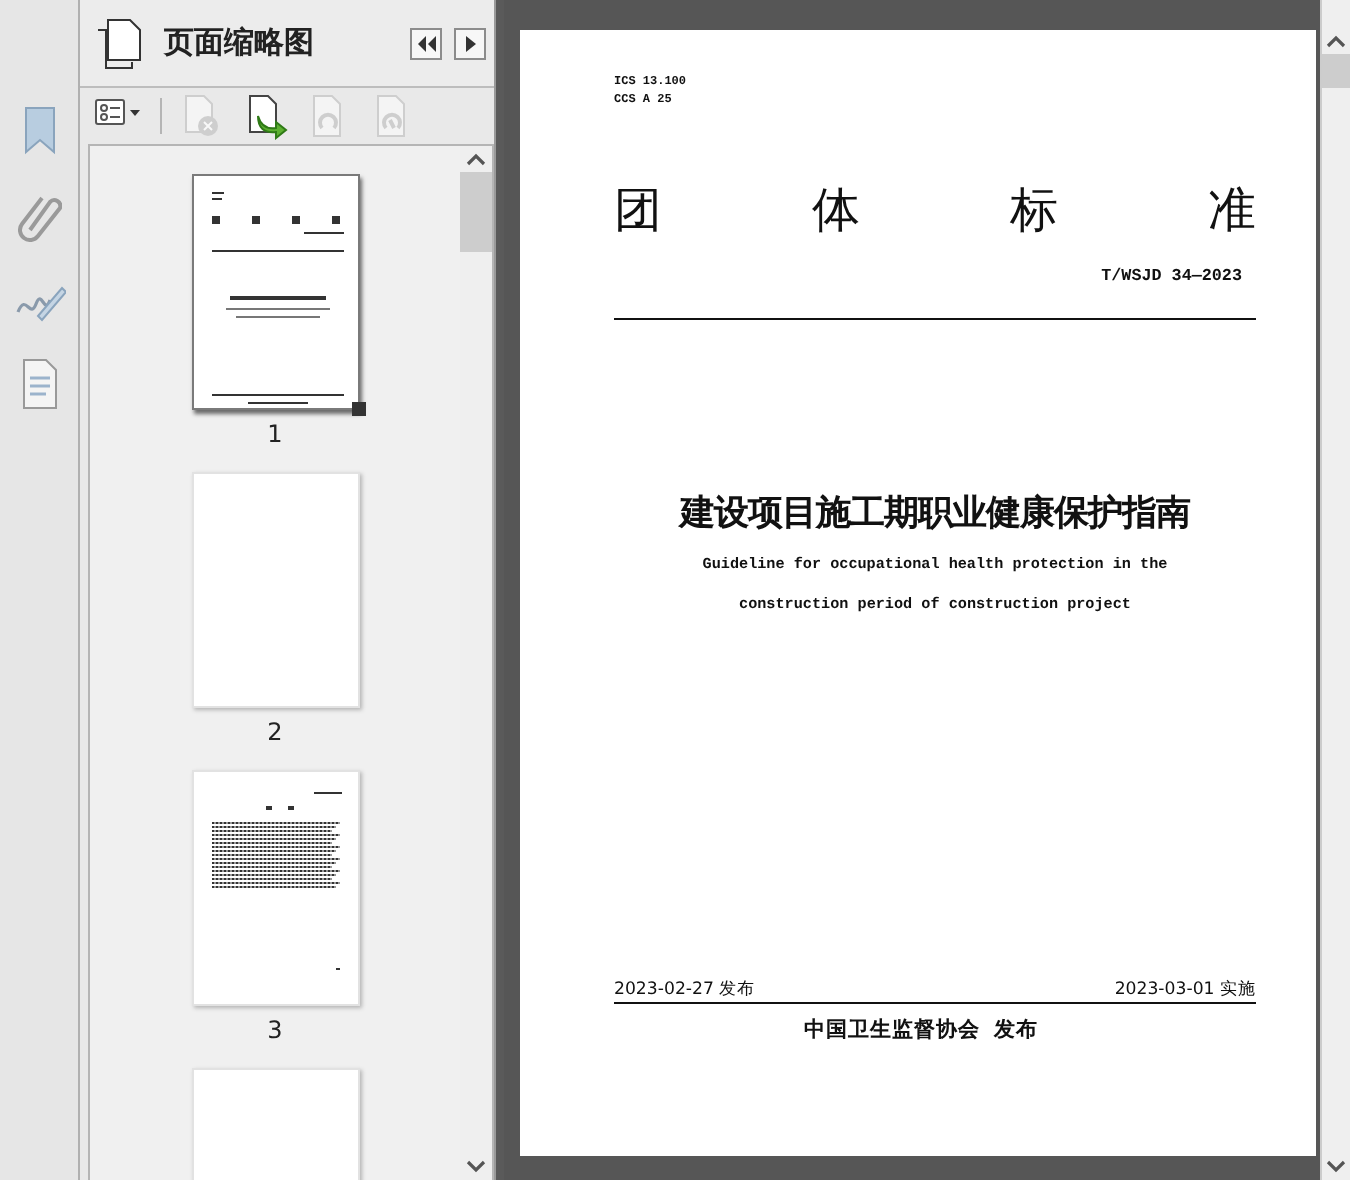 The height and width of the screenshot is (1180, 1350). What do you see at coordinates (1185, 990) in the screenshot?
I see `effective-date: 2023-03-01 实施` at bounding box center [1185, 990].